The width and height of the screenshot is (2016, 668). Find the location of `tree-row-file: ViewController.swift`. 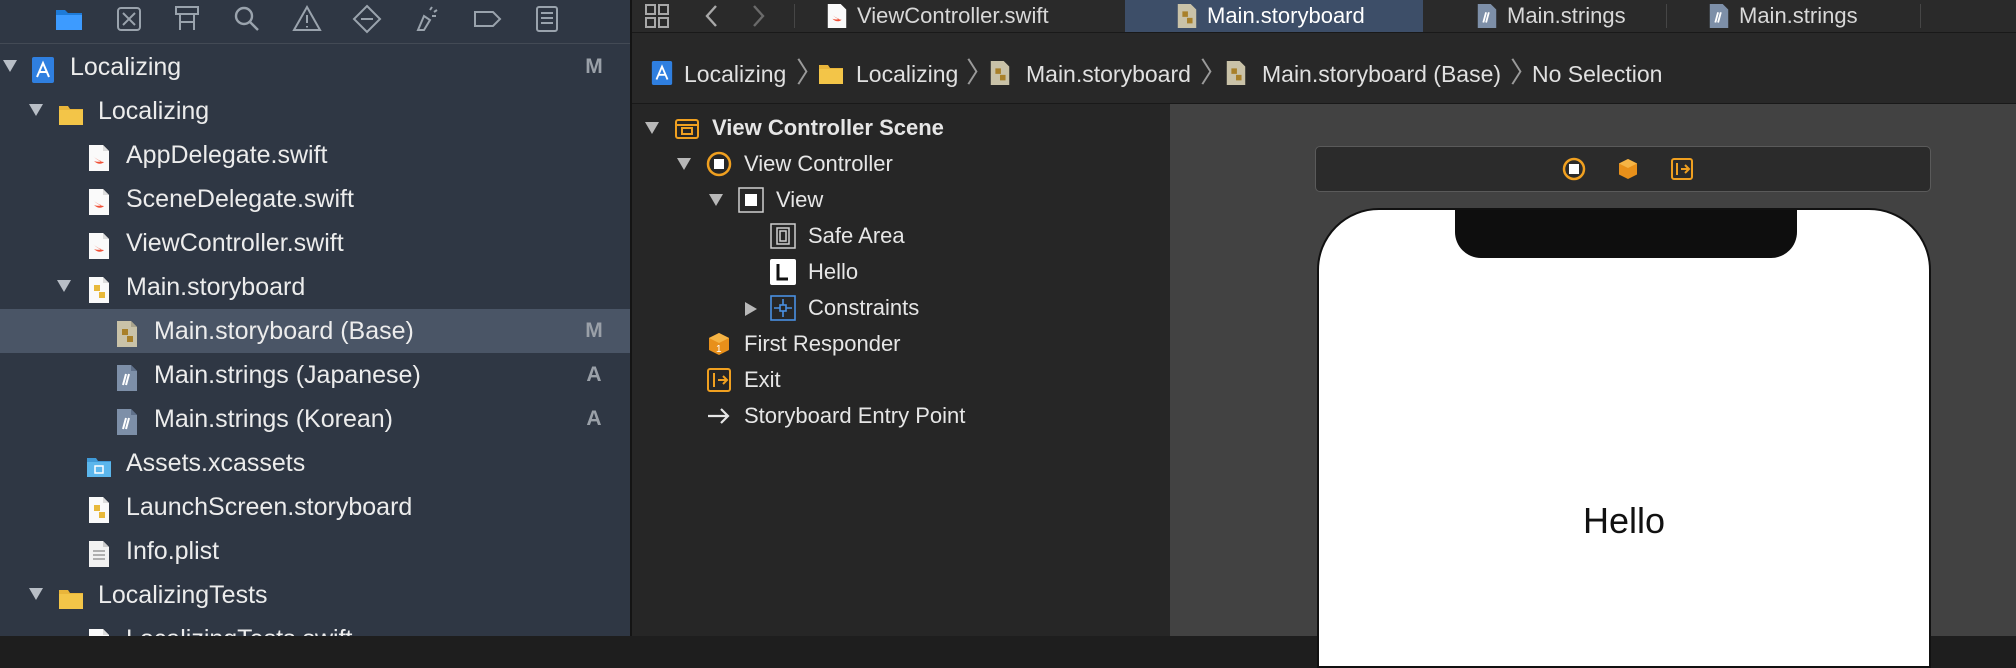

tree-row-file: ViewController.swift is located at coordinates (315, 243).